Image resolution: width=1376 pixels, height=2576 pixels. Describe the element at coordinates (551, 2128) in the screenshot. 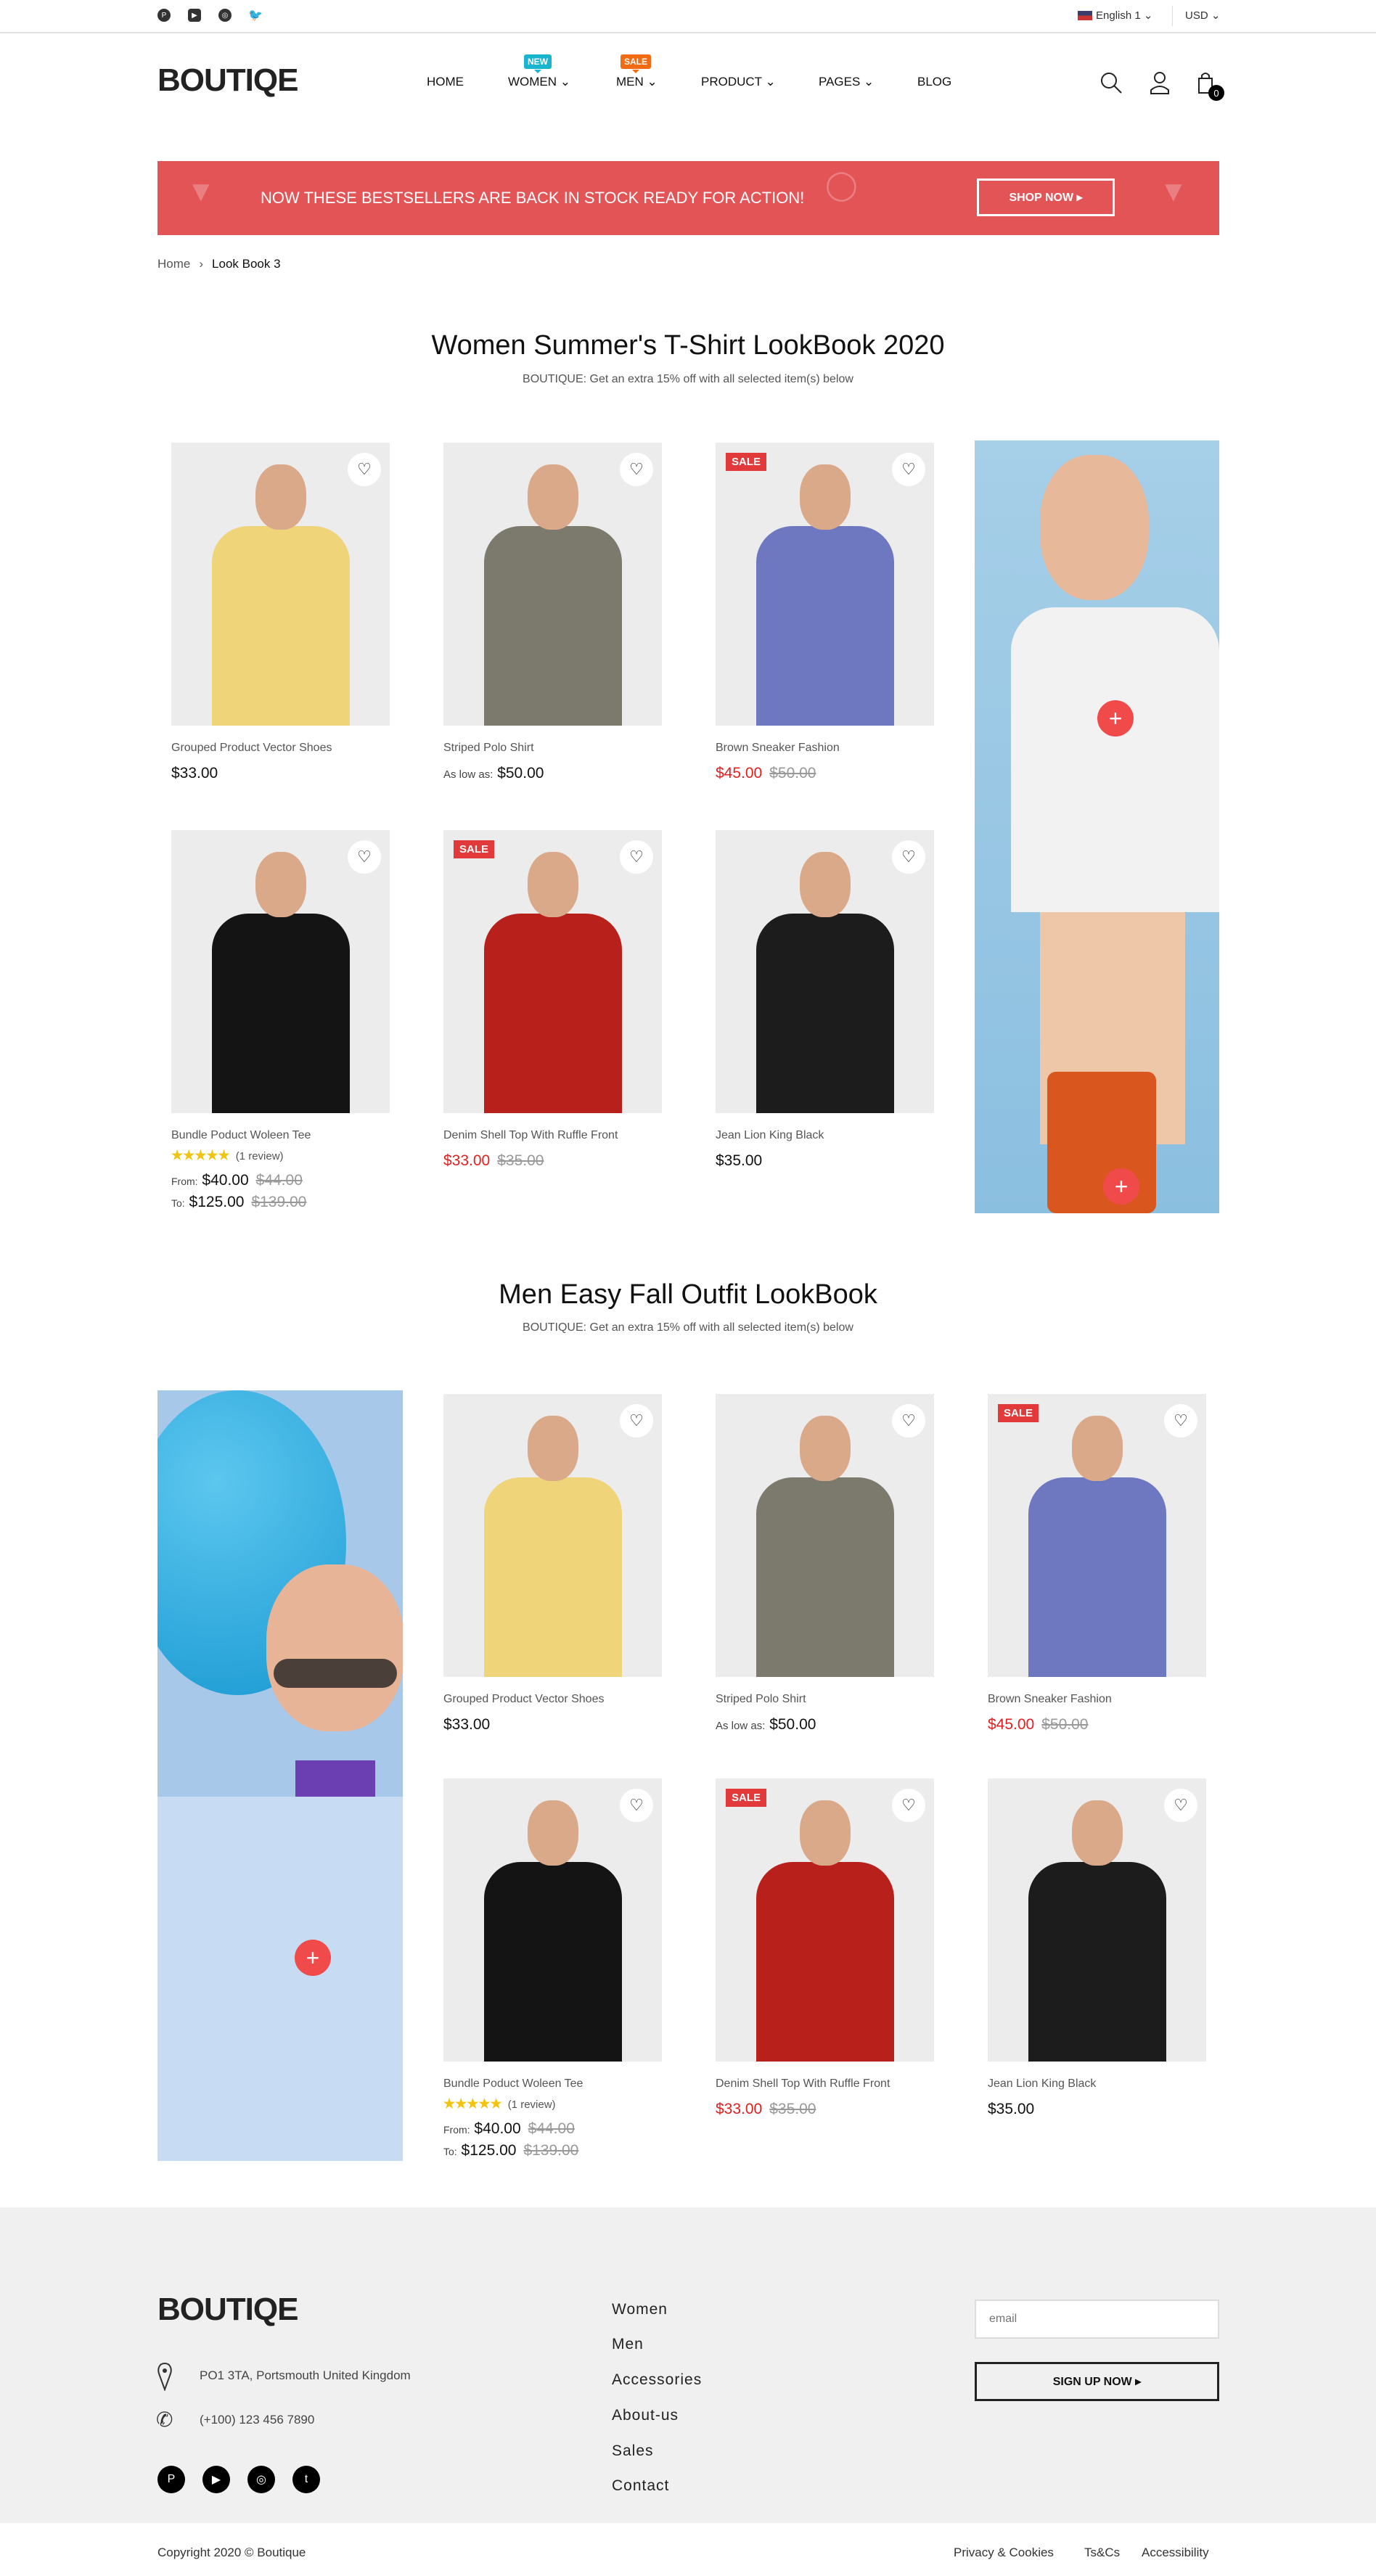

I see `old-price: $44.00` at that location.